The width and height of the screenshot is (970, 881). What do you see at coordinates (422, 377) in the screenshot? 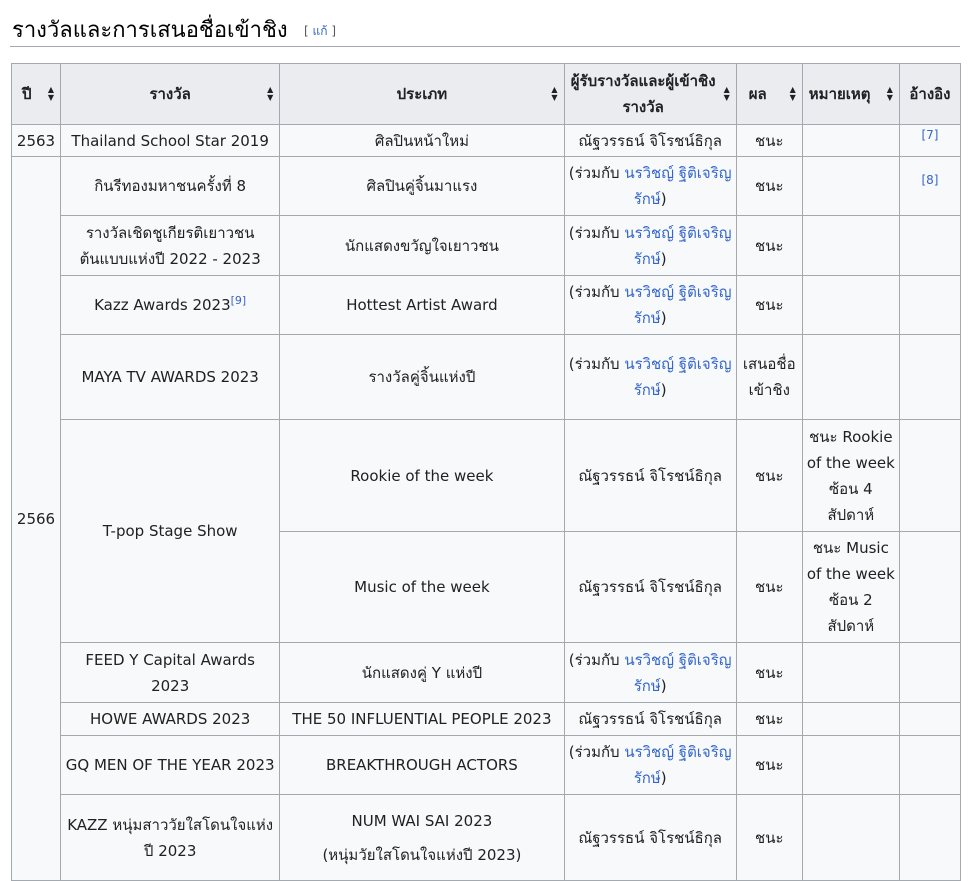
I see `category-cell: รางวัลคู่จิ้นแห่งปี` at bounding box center [422, 377].